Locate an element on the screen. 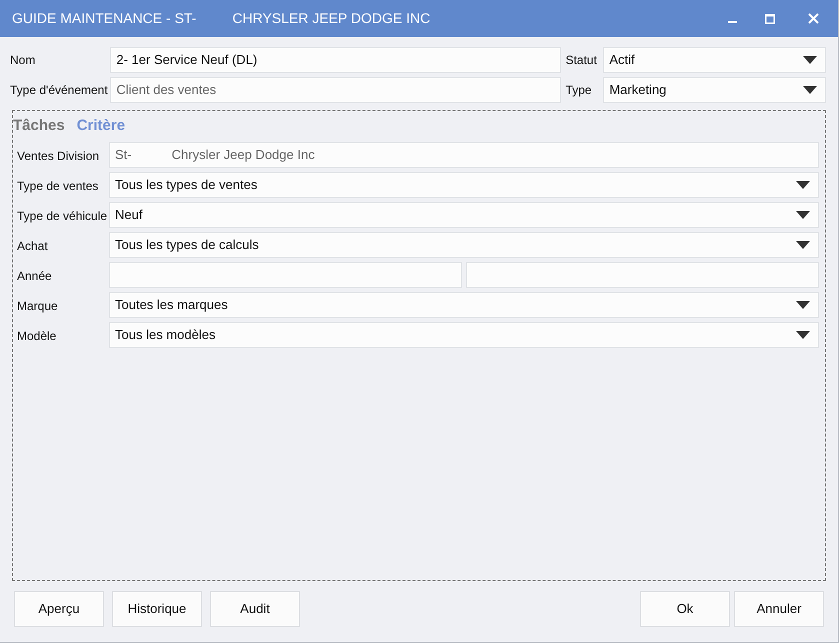  field-label: Type is located at coordinates (579, 90).